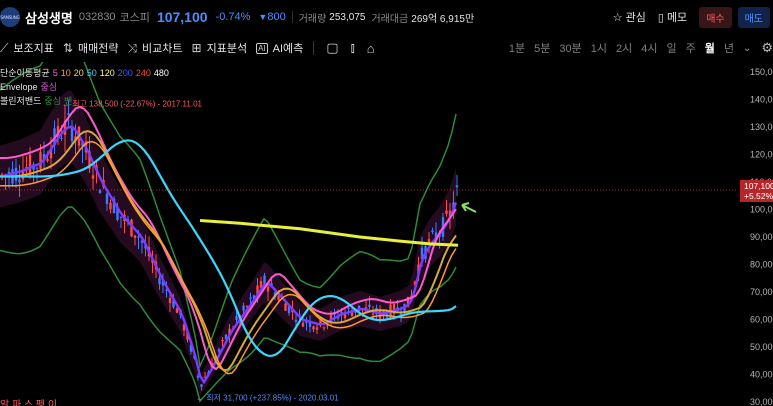  Describe the element at coordinates (143, 73) in the screenshot. I see `sma-240: 240` at that location.